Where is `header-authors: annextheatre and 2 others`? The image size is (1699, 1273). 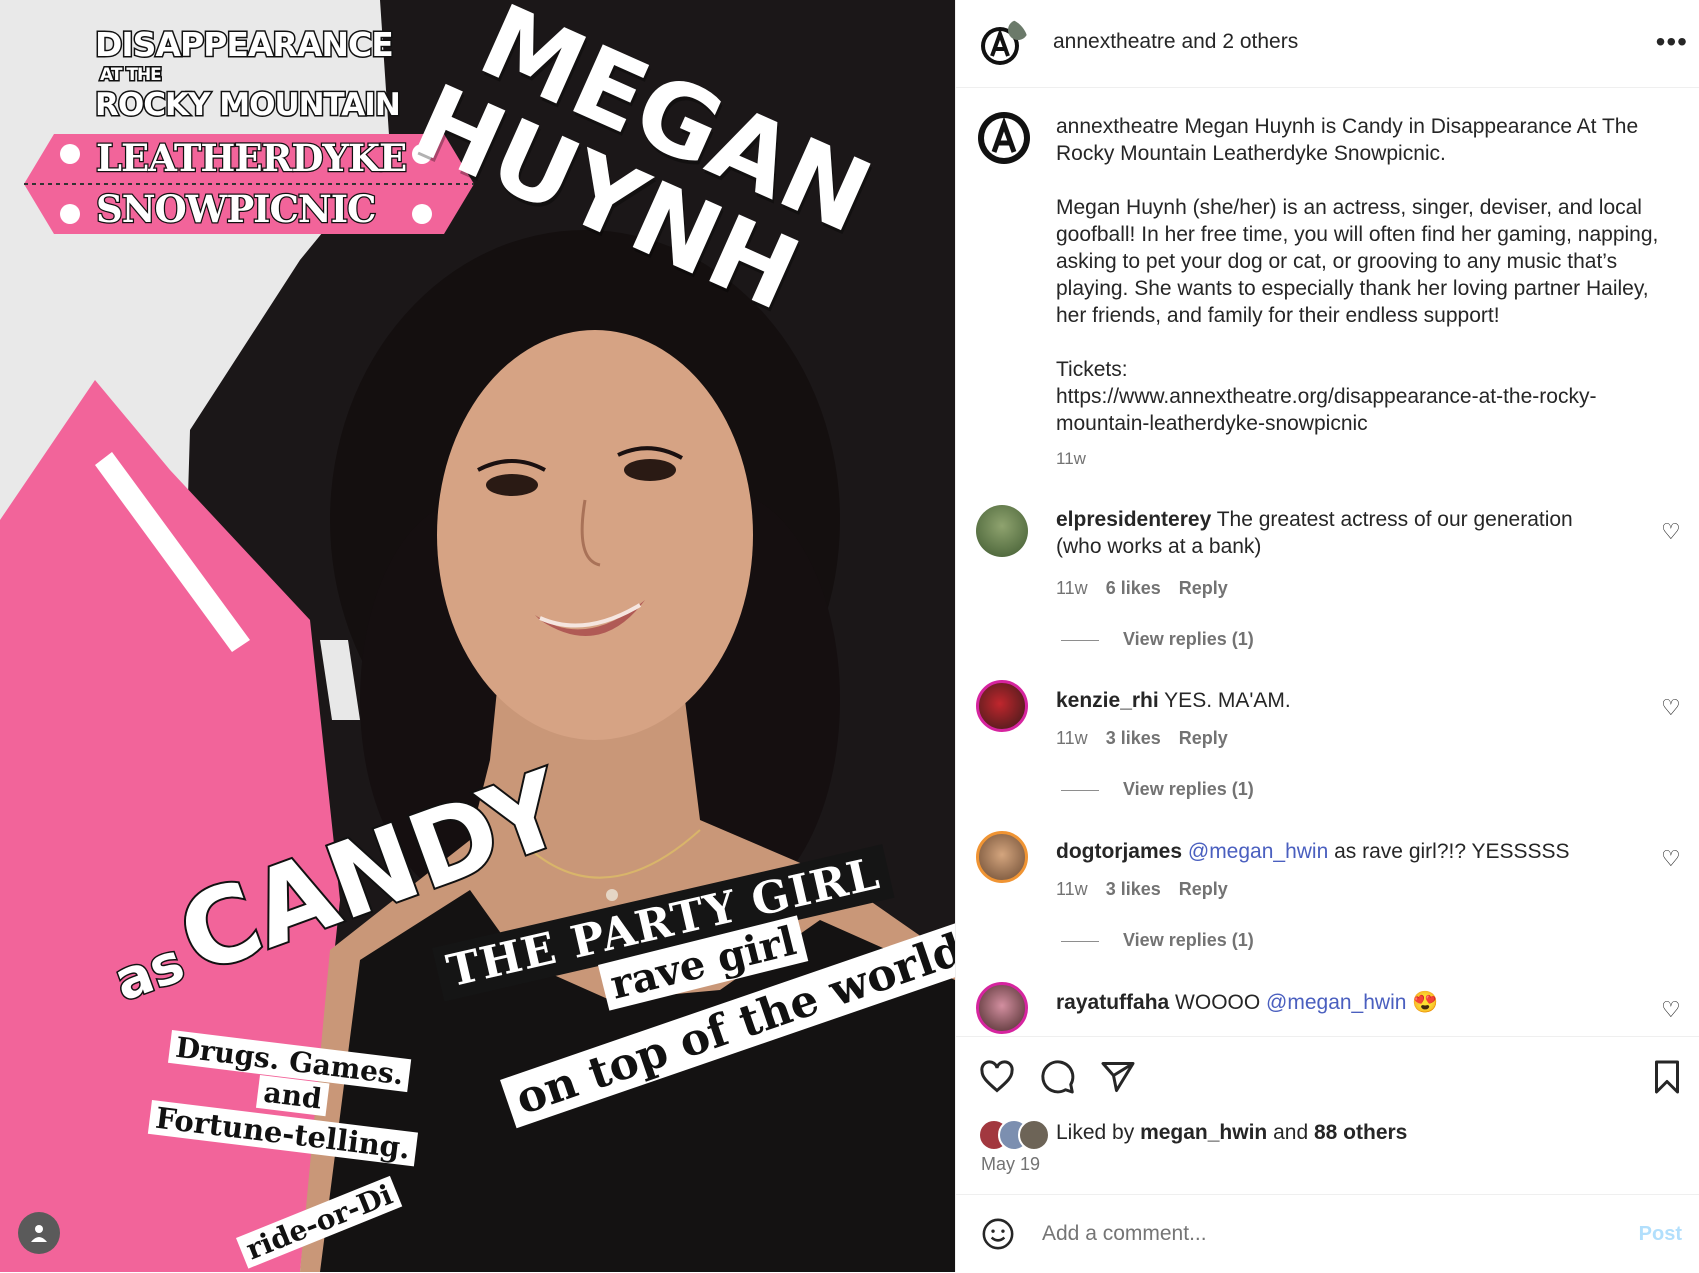 header-authors: annextheatre and 2 others is located at coordinates (1175, 42).